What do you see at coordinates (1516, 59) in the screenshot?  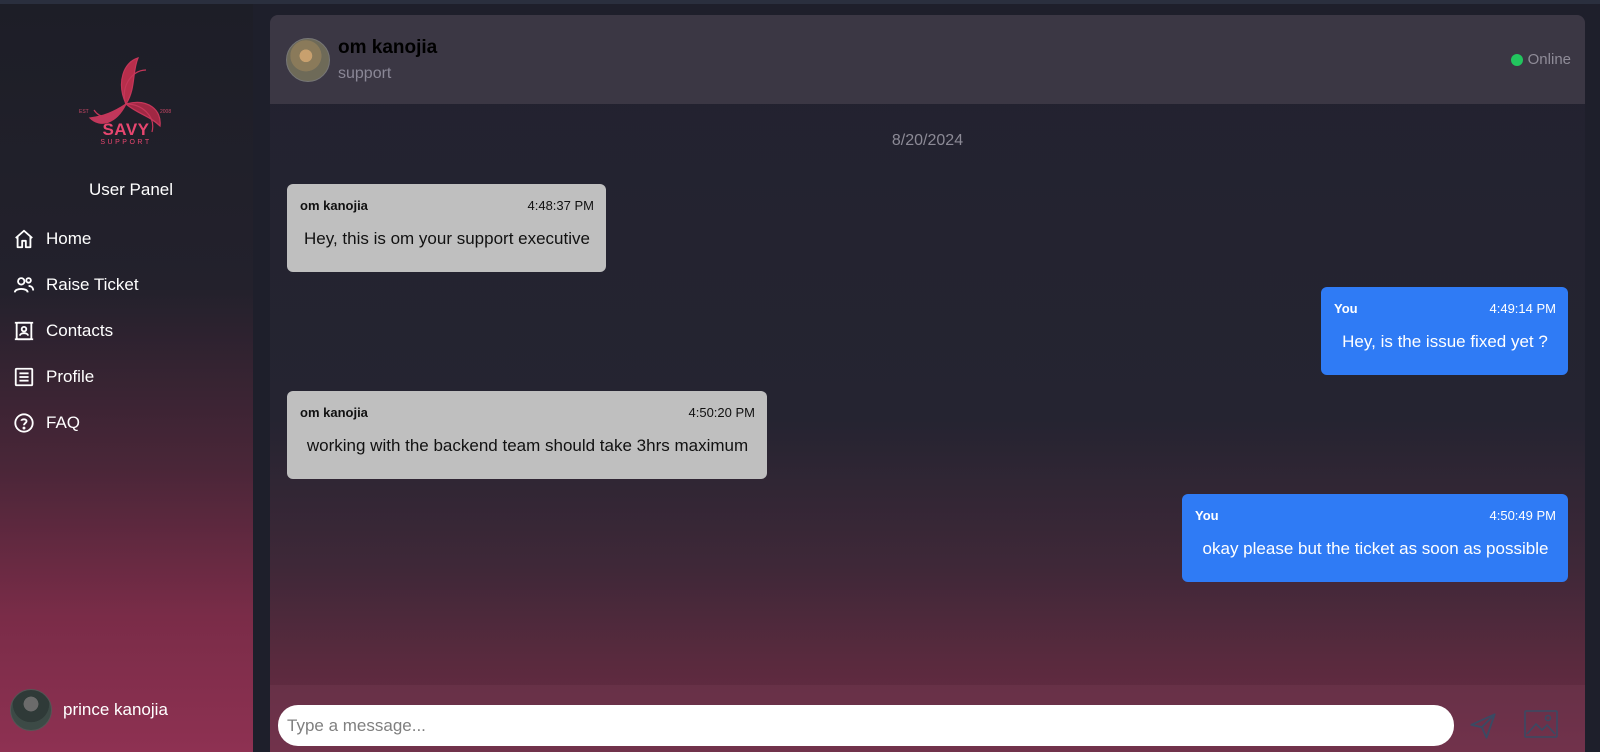 I see `online-dot-icon` at bounding box center [1516, 59].